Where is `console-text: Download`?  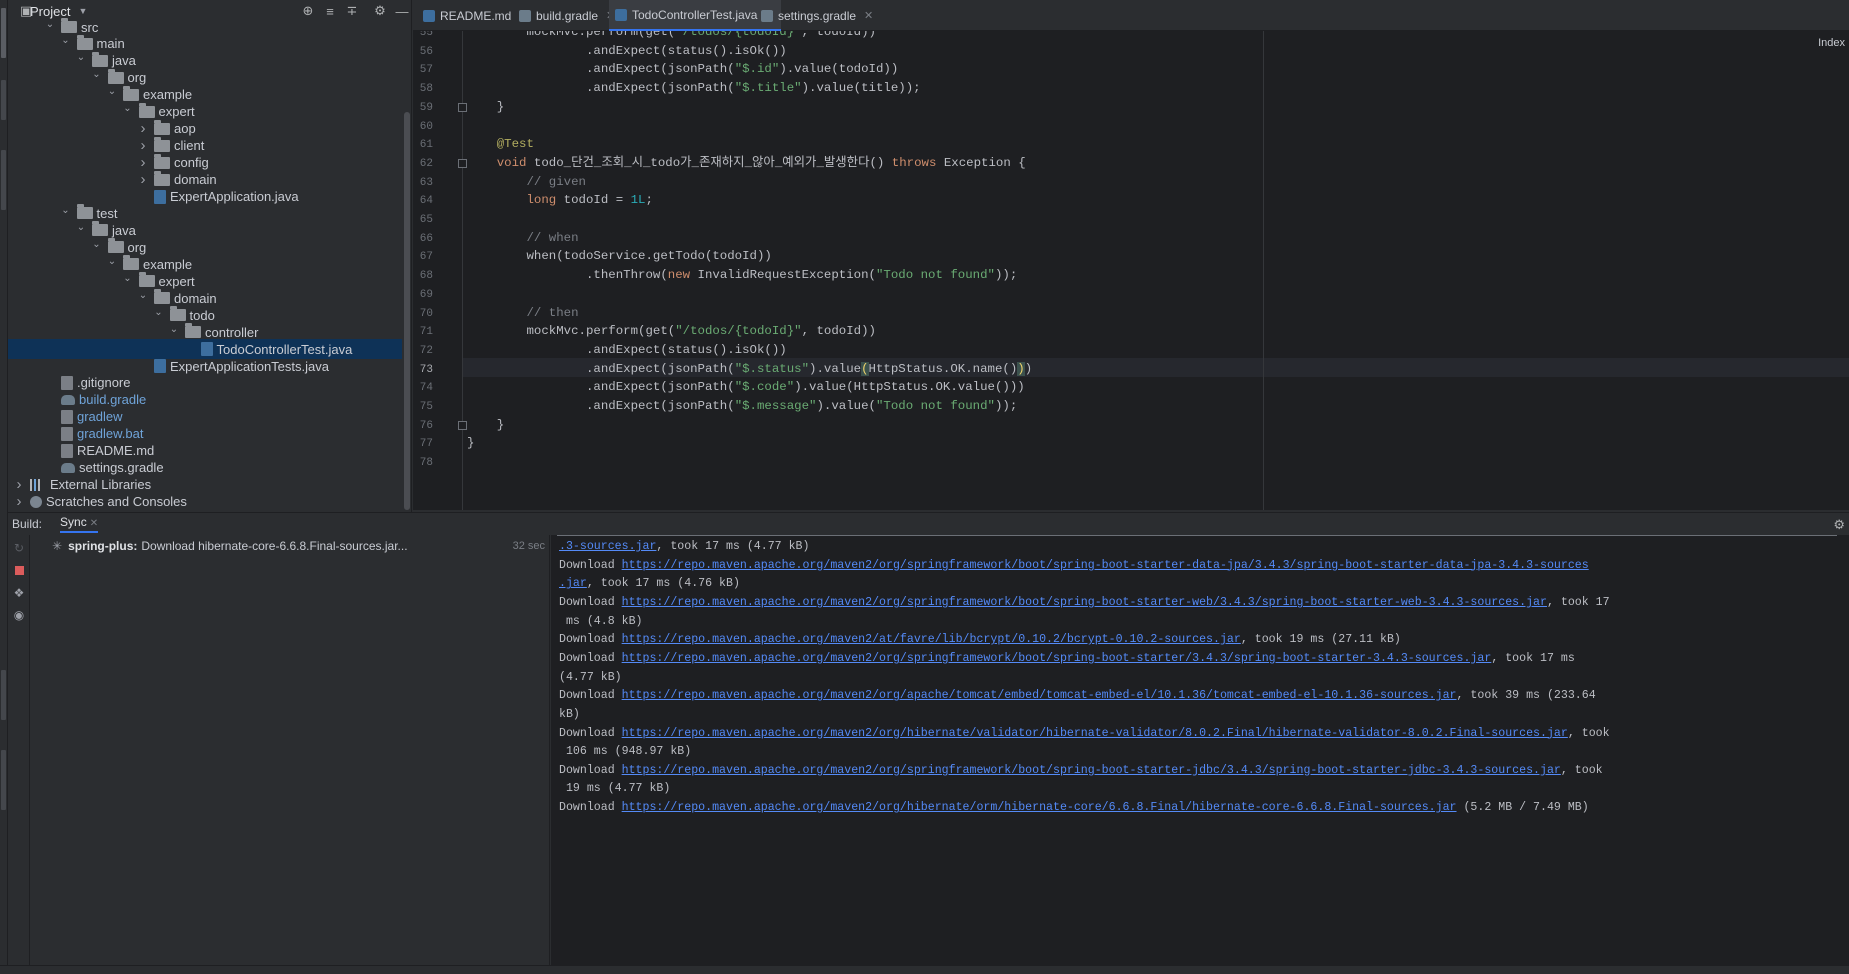
console-text: Download is located at coordinates (590, 696).